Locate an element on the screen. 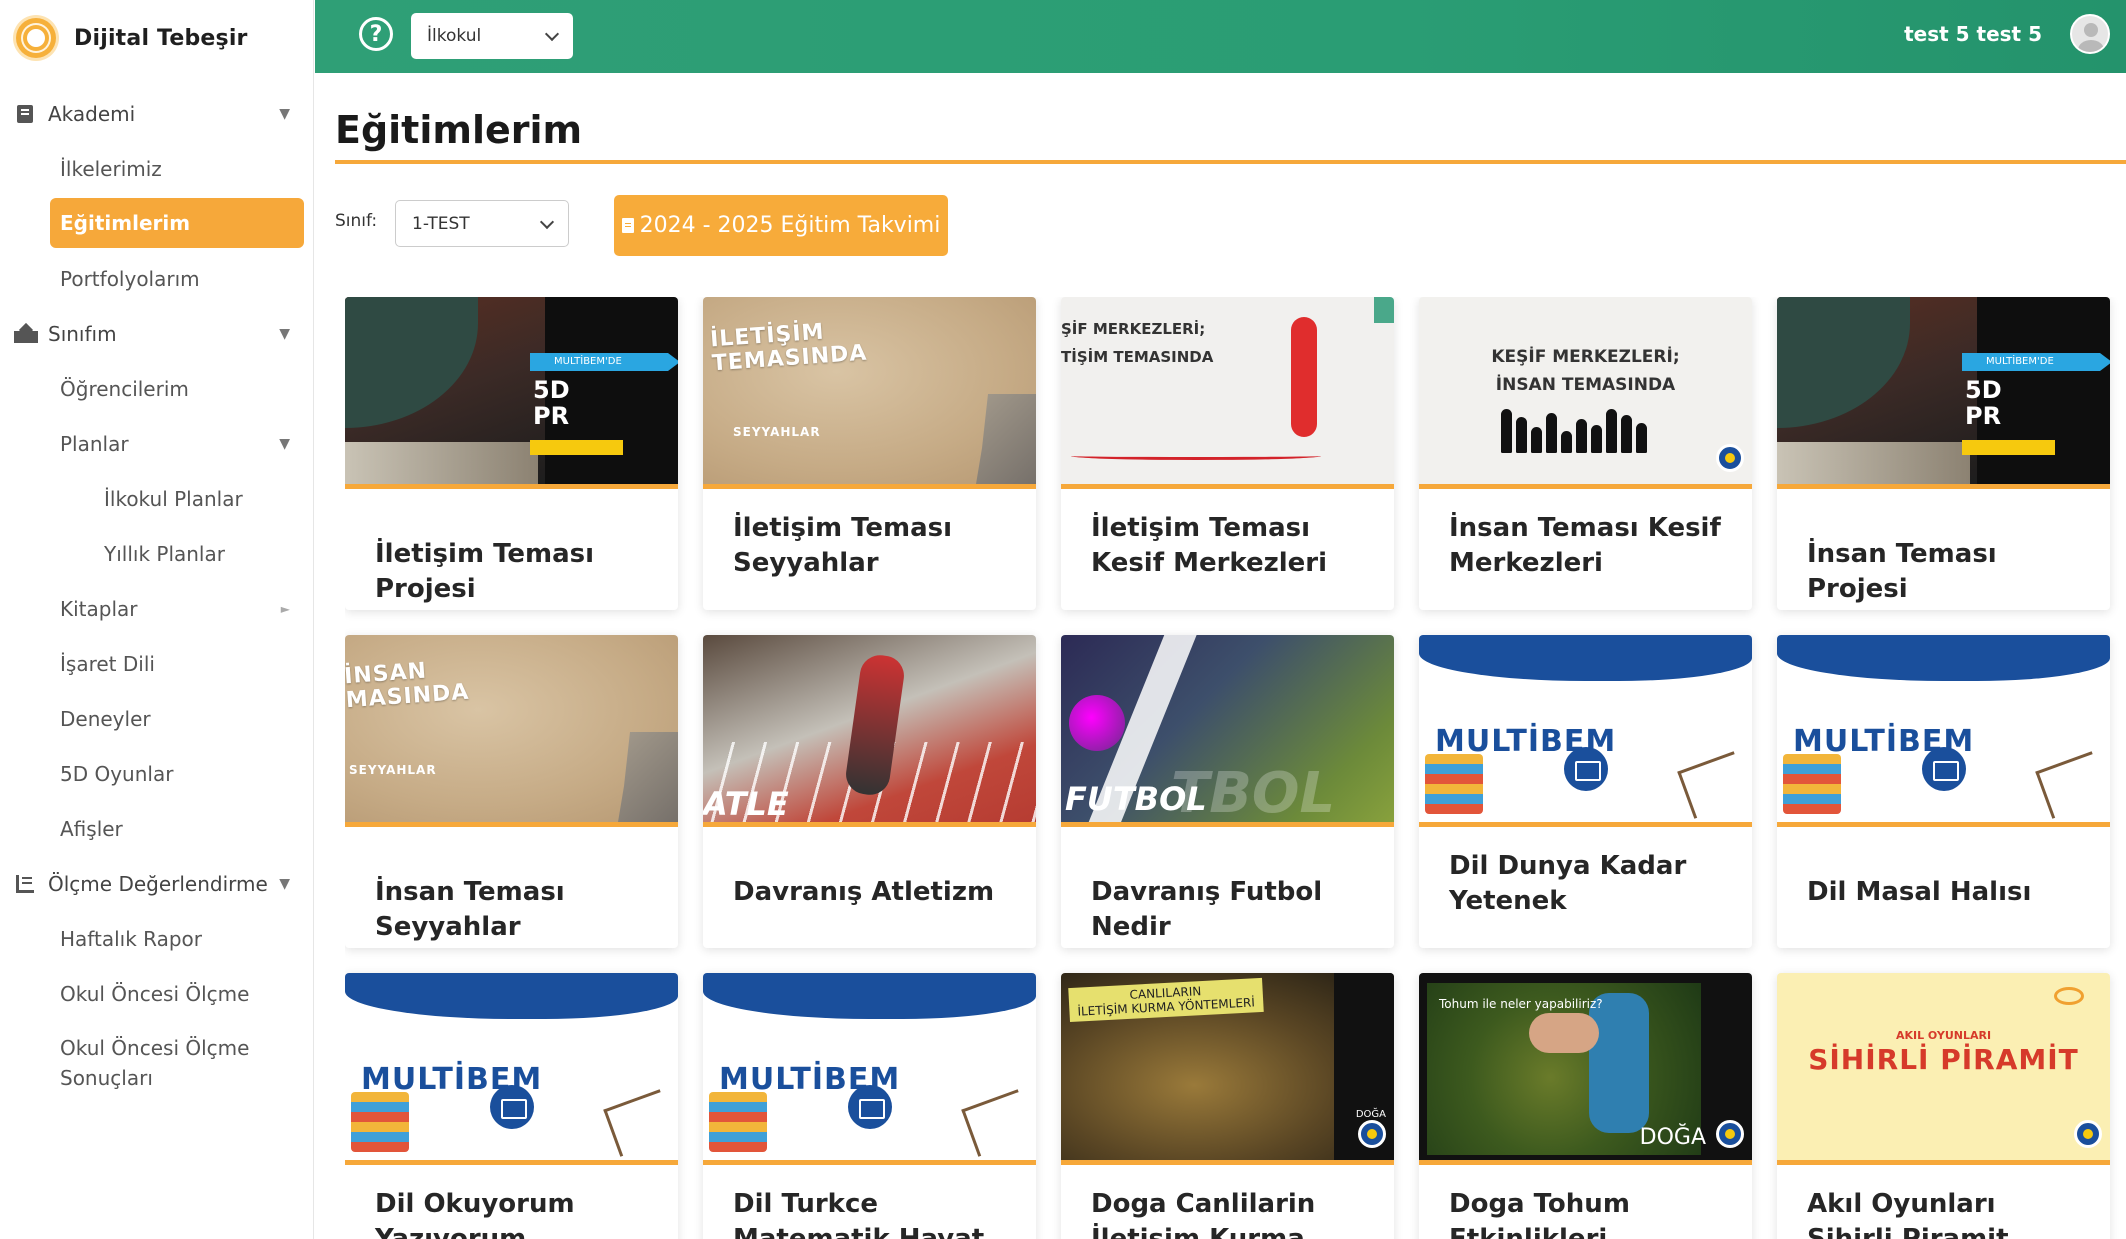 The height and width of the screenshot is (1239, 2126). hand-icon is located at coordinates (1564, 1033).